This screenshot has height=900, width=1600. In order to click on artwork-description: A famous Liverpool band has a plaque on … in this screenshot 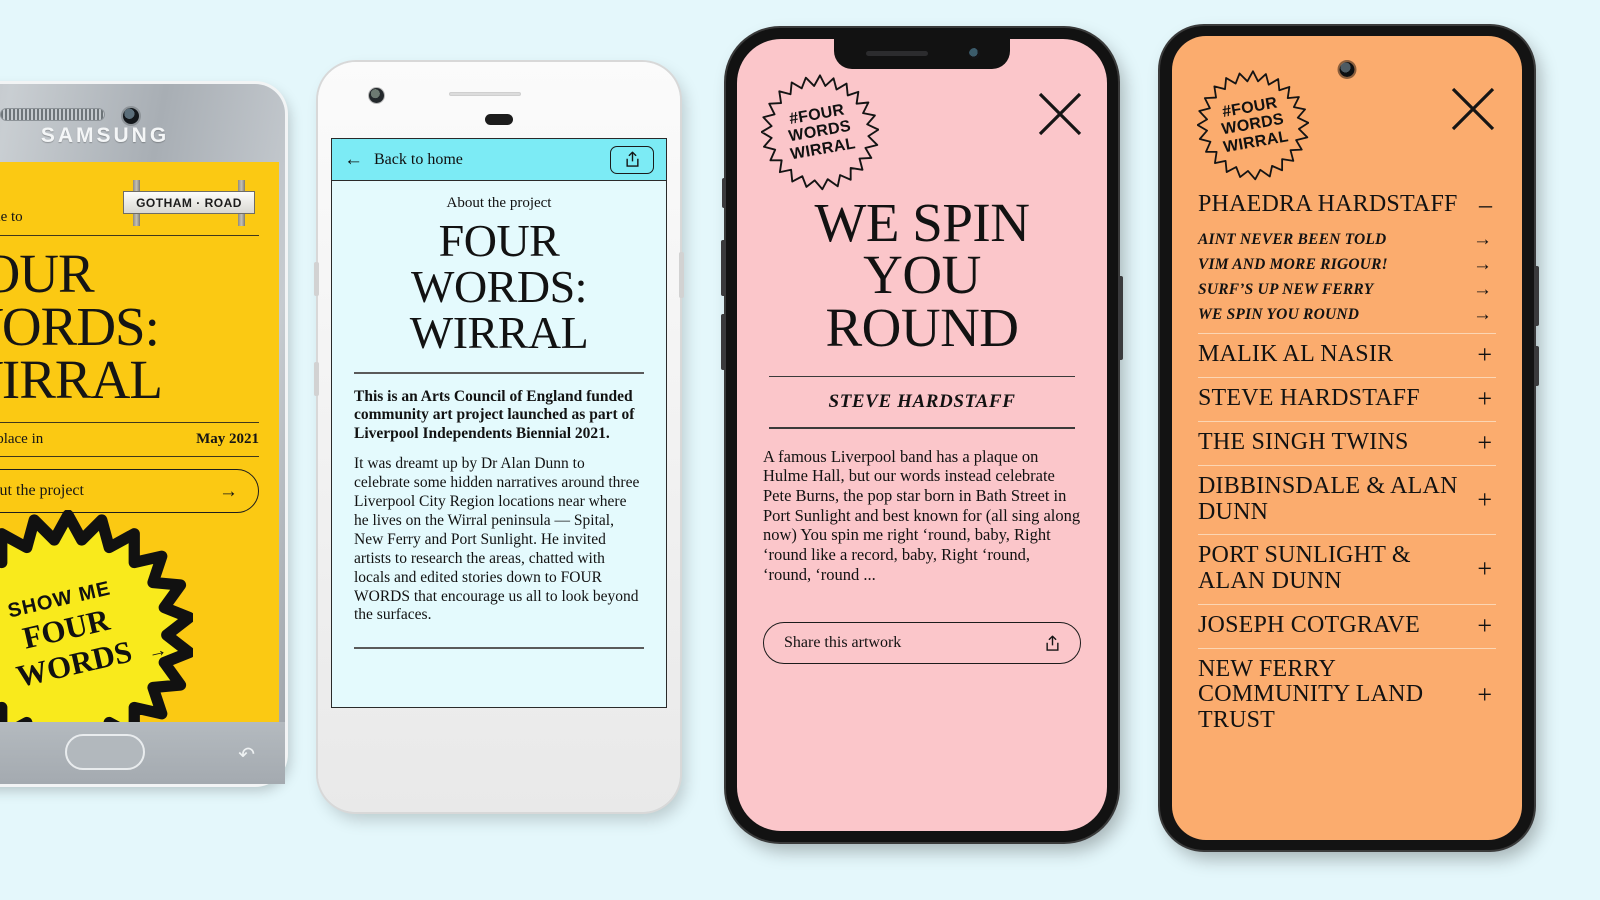, I will do `click(922, 515)`.